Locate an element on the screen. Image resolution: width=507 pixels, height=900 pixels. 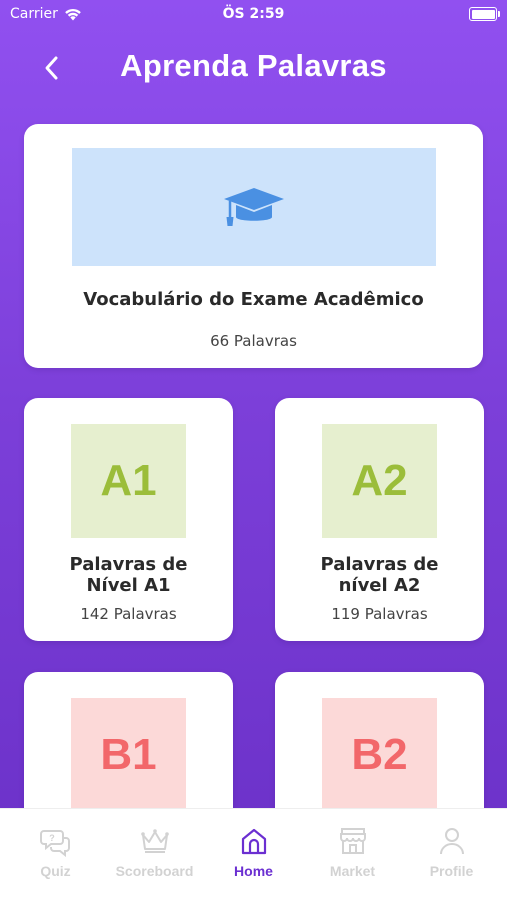
level-a1-card: A1 Palavras de Nível A1 142 Palavras is located at coordinates (128, 519).